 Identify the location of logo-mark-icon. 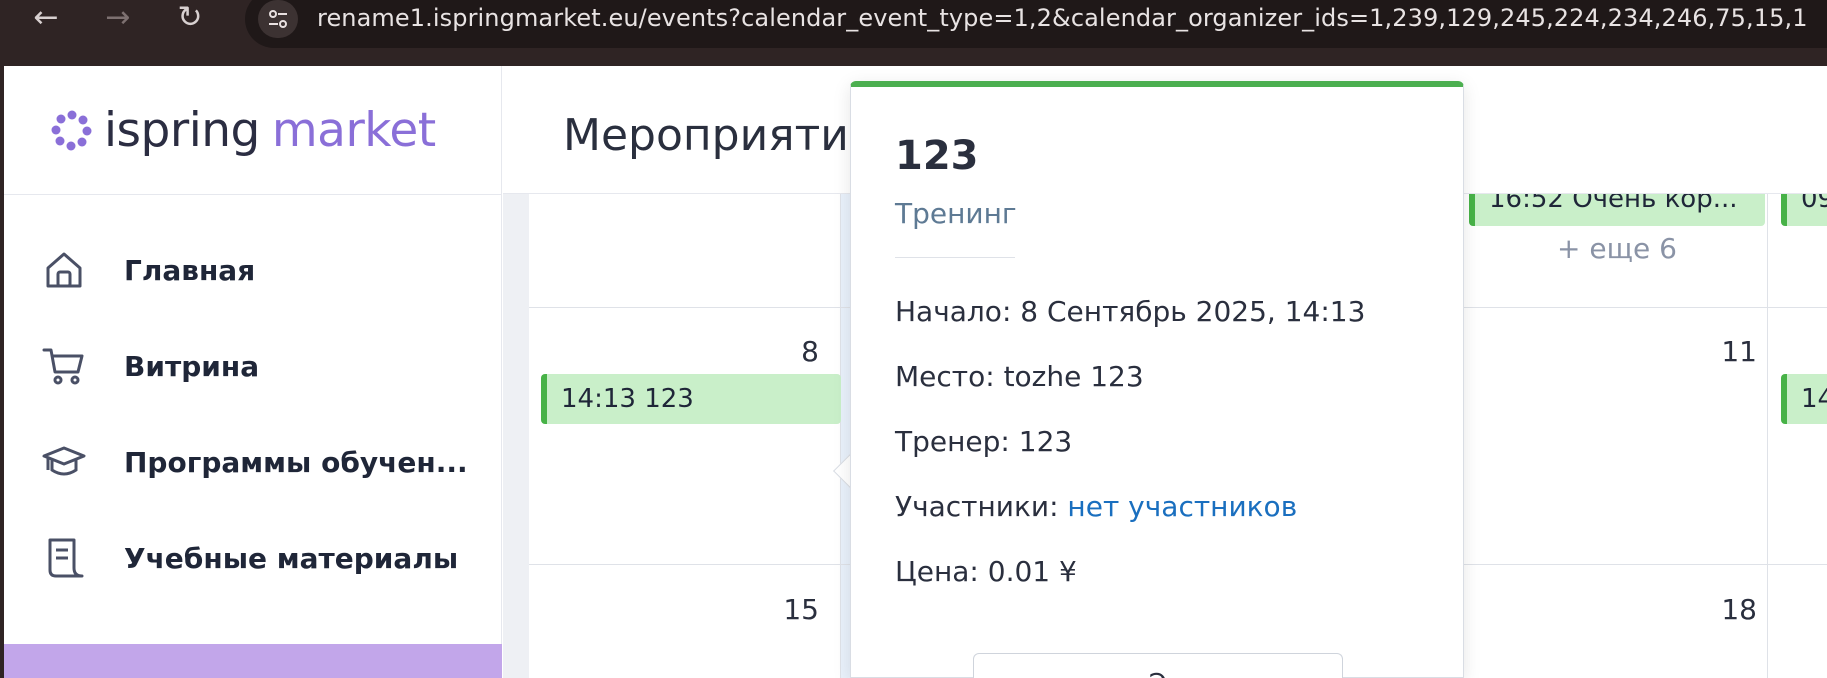
(71, 130).